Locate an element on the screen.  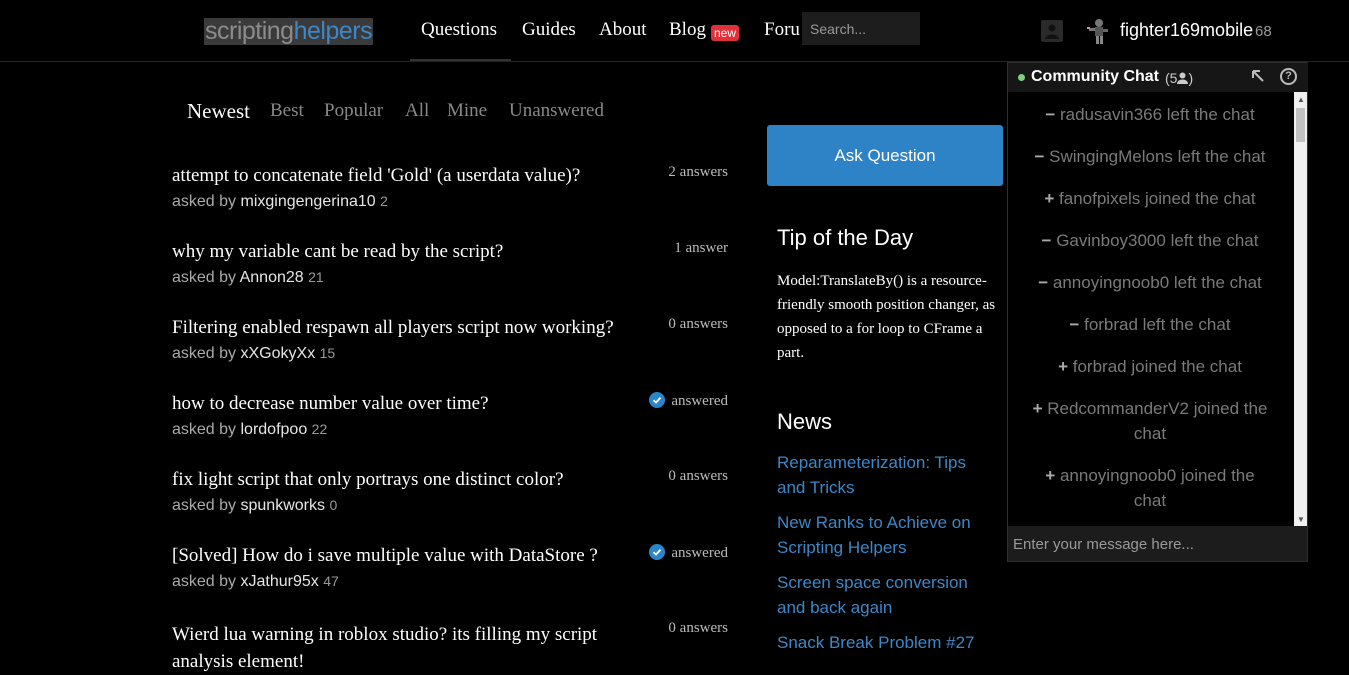
tab-best: Best is located at coordinates (287, 111).